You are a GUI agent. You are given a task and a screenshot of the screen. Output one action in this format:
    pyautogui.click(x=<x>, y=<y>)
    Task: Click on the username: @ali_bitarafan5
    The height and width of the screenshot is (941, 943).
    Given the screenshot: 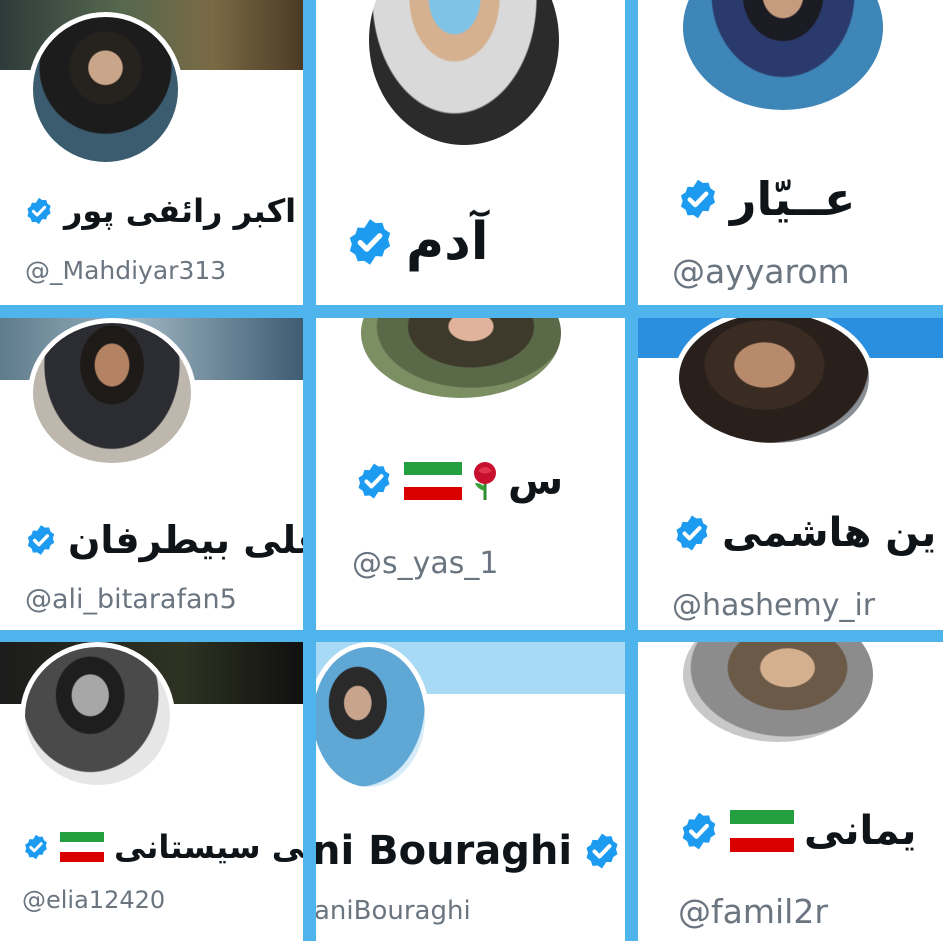 What is the action you would take?
    pyautogui.click(x=131, y=599)
    